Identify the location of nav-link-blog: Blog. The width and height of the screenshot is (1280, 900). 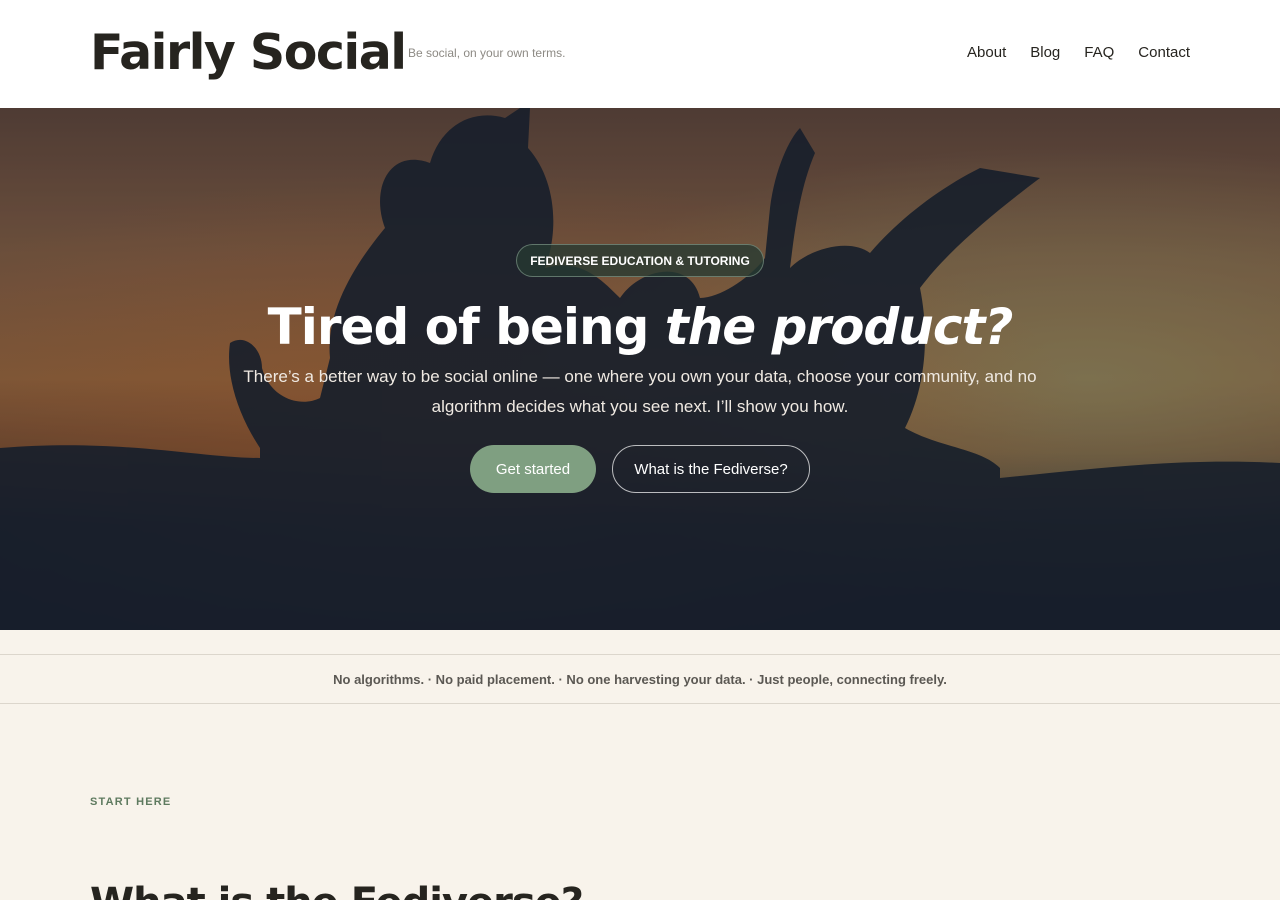
(1045, 52).